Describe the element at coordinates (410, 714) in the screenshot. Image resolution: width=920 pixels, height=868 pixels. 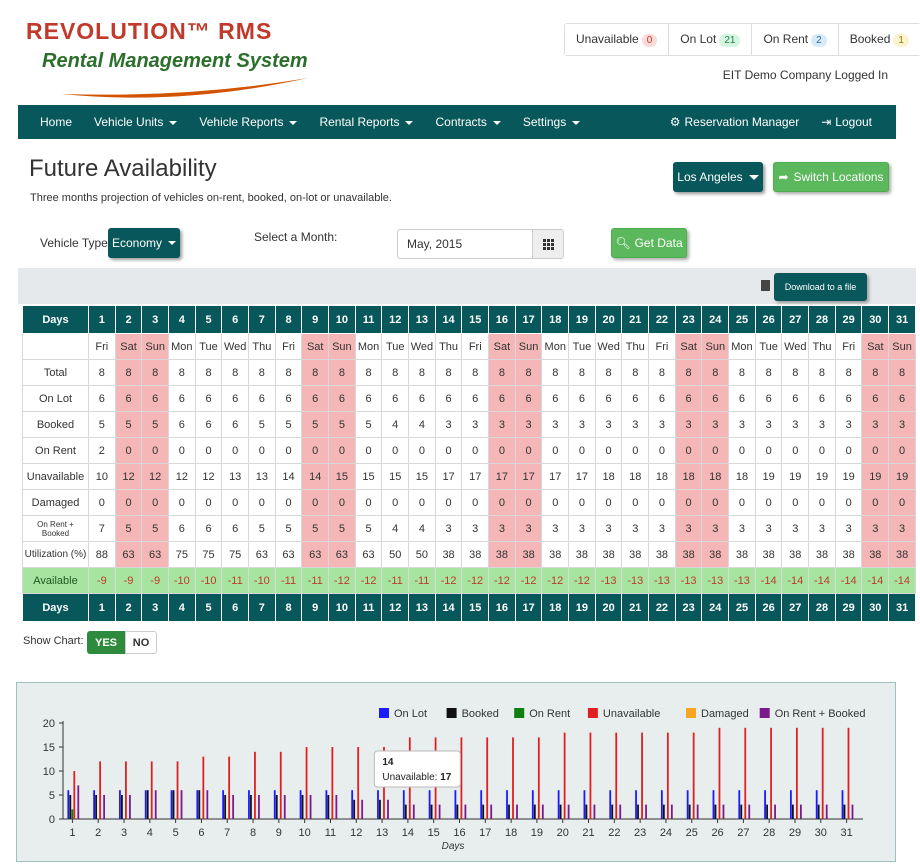
I see `legend-label: On Lot` at that location.